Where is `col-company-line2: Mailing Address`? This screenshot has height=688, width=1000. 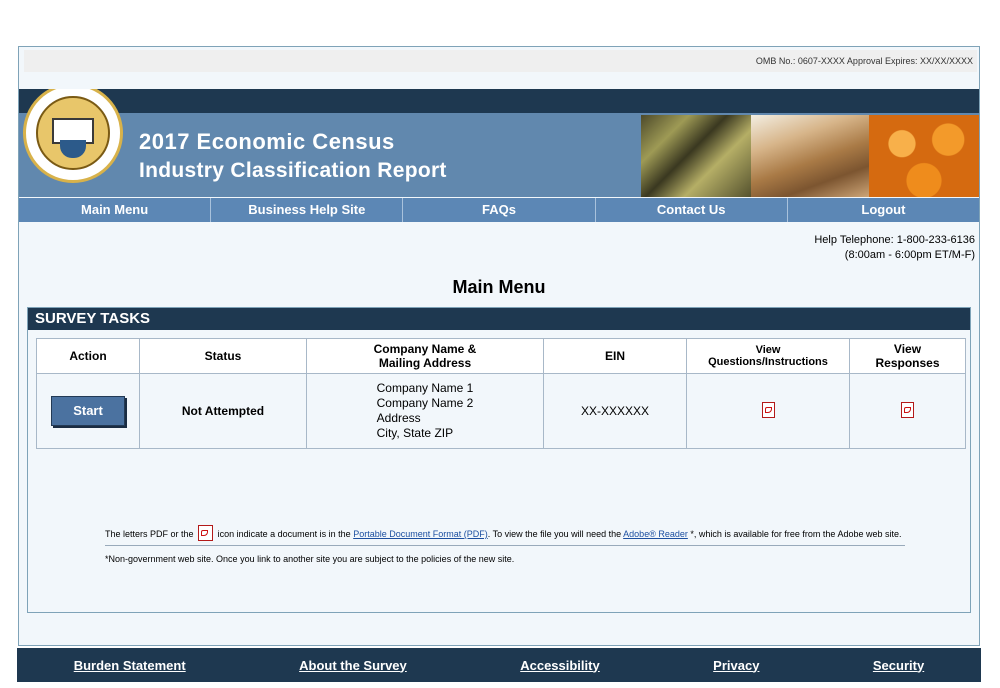 col-company-line2: Mailing Address is located at coordinates (425, 363).